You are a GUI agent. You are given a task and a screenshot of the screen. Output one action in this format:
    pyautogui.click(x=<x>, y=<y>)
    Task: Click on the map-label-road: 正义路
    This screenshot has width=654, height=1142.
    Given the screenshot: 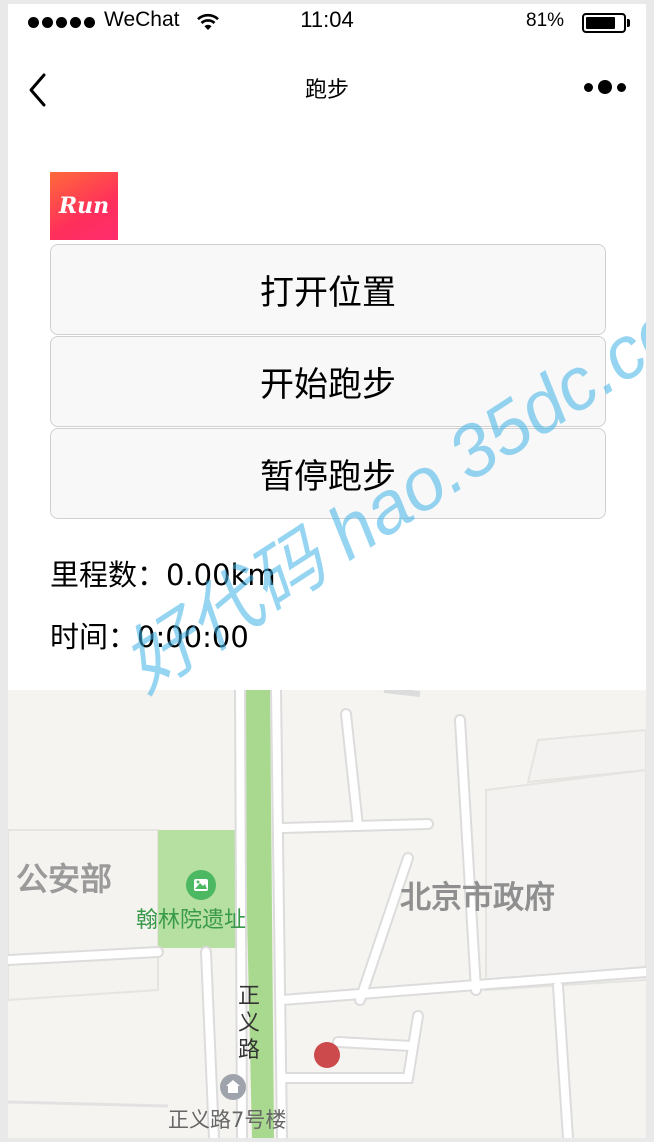 What is the action you would take?
    pyautogui.click(x=248, y=1023)
    